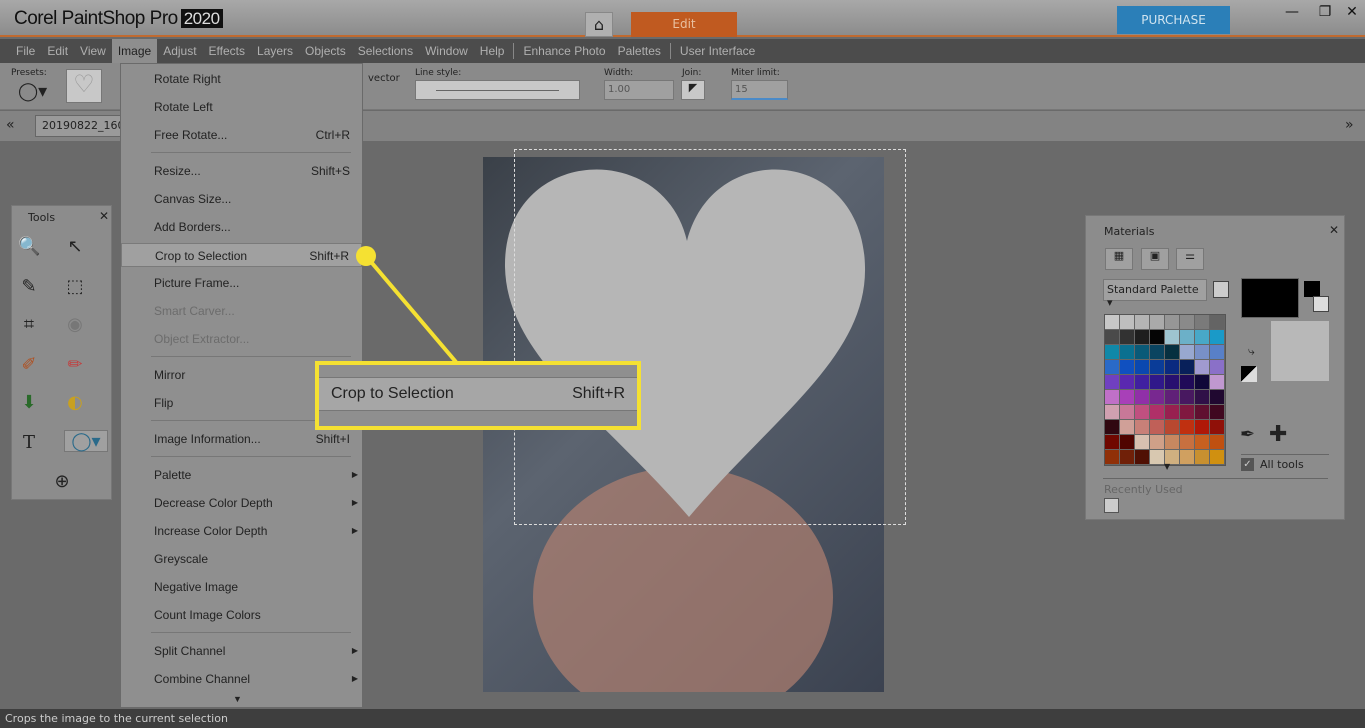 This screenshot has height=728, width=1365. I want to click on dropper-tool-icon: ✎, so click(29, 287).